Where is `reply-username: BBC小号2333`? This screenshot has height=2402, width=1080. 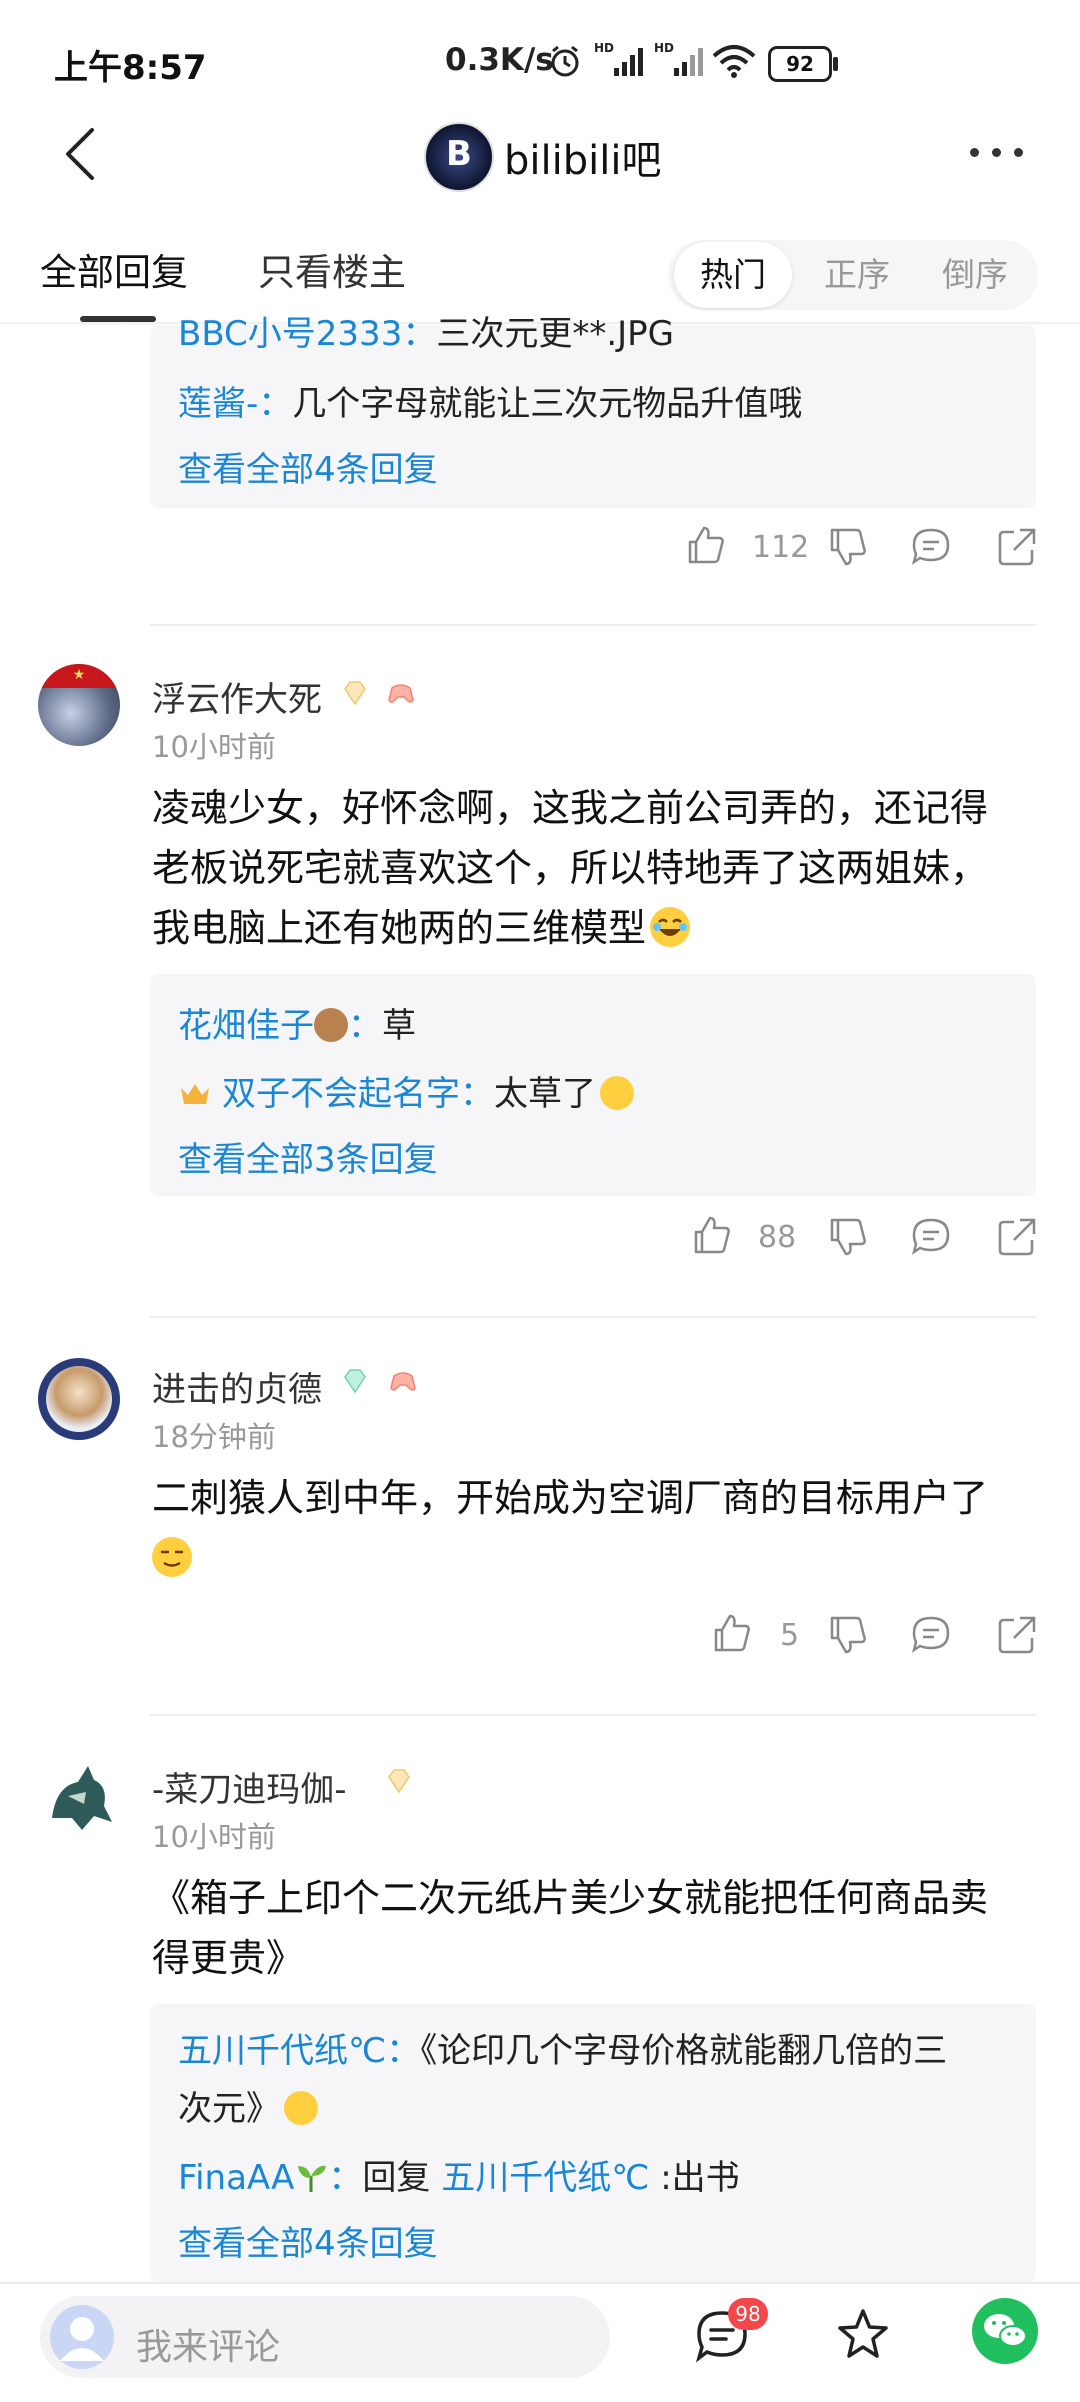
reply-username: BBC小号2333 is located at coordinates (290, 334).